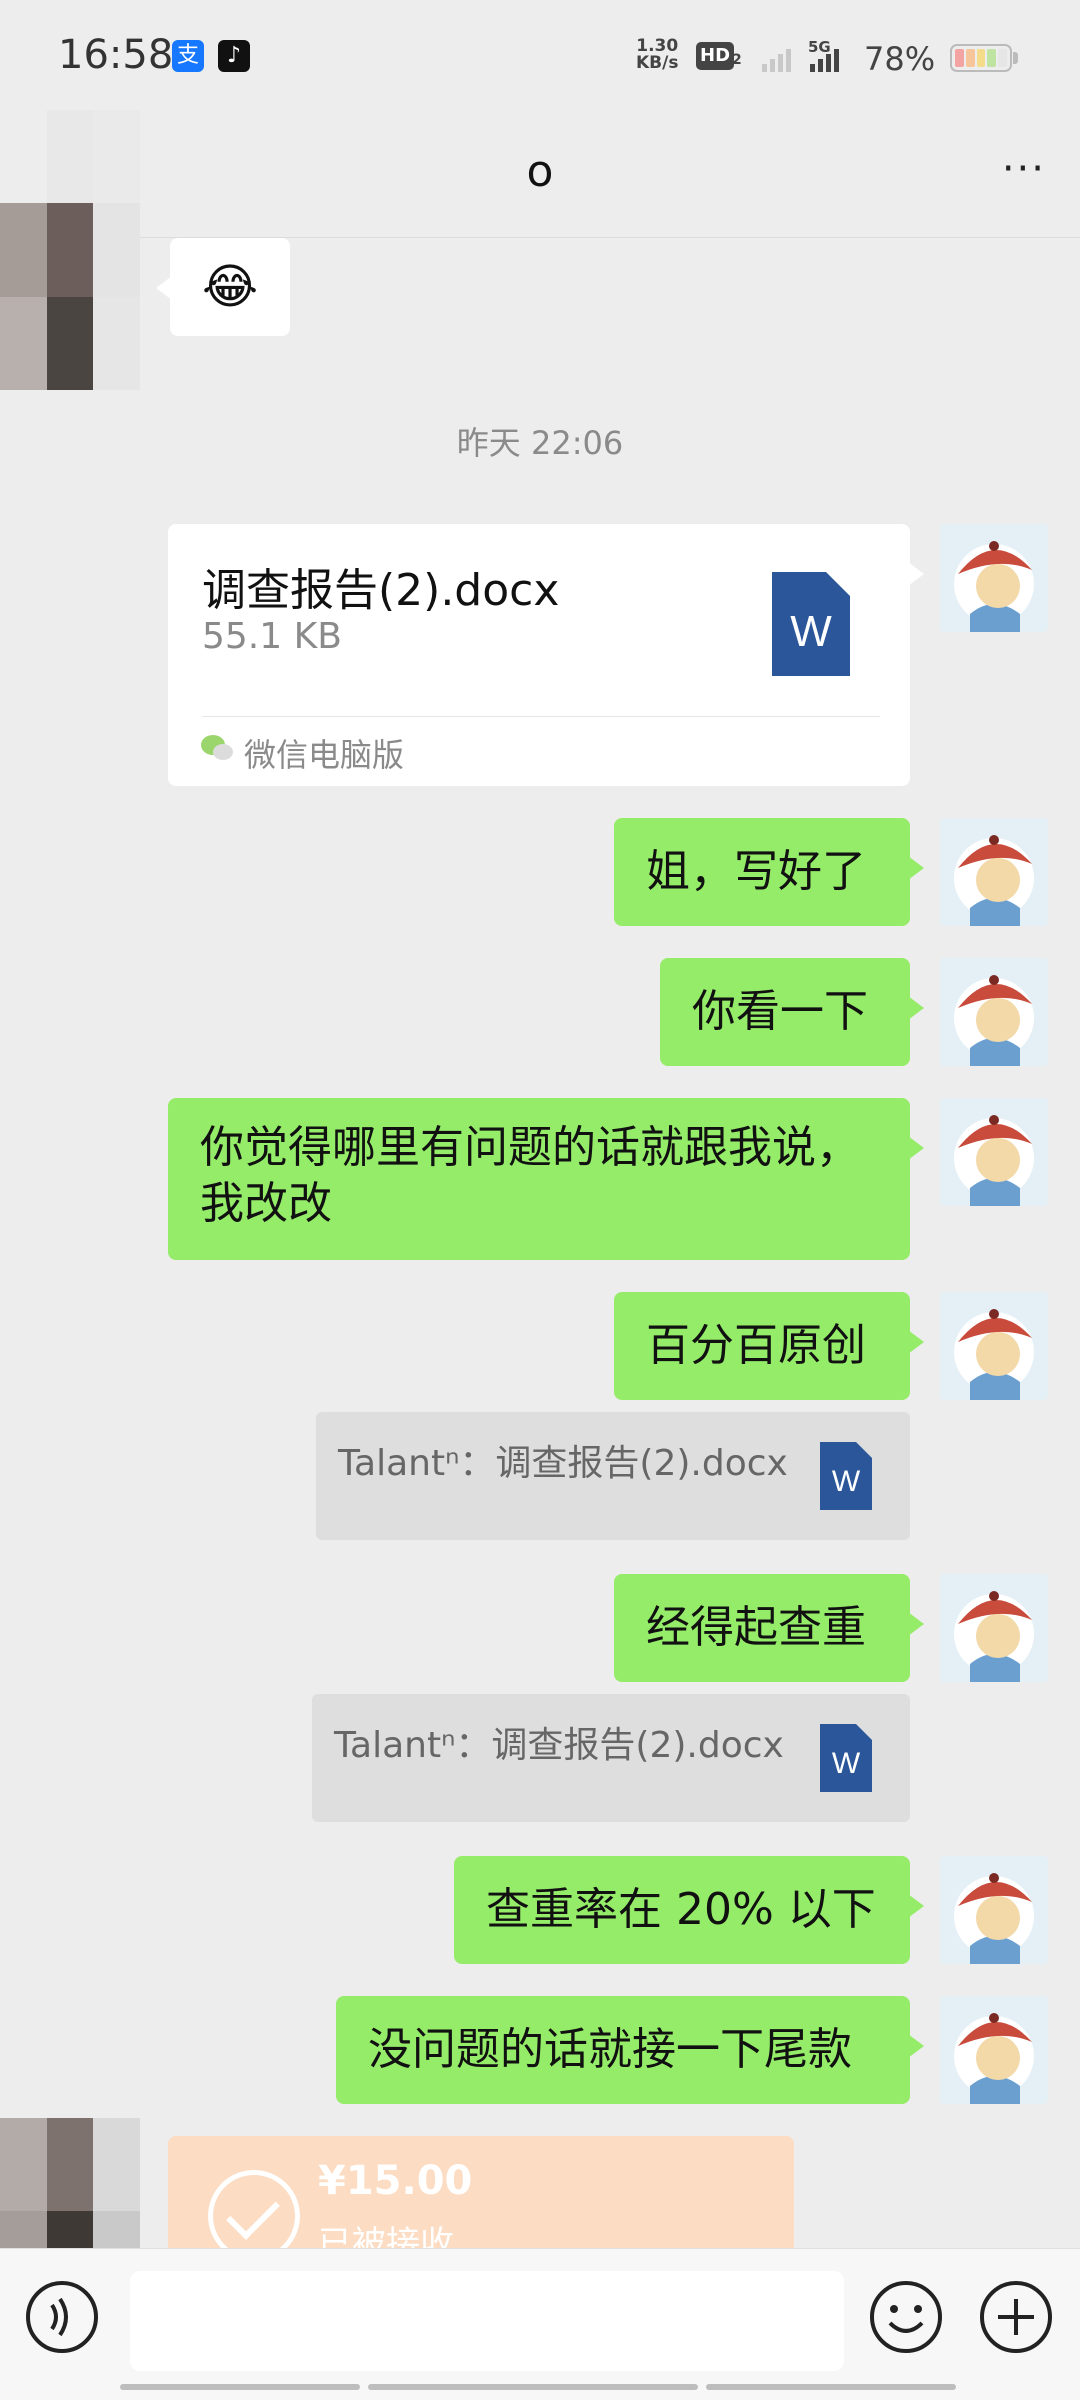 The image size is (1080, 2400). I want to click on sent-message-3: 你觉得哪里有问题的话就跟我说，我改改, so click(546, 1179).